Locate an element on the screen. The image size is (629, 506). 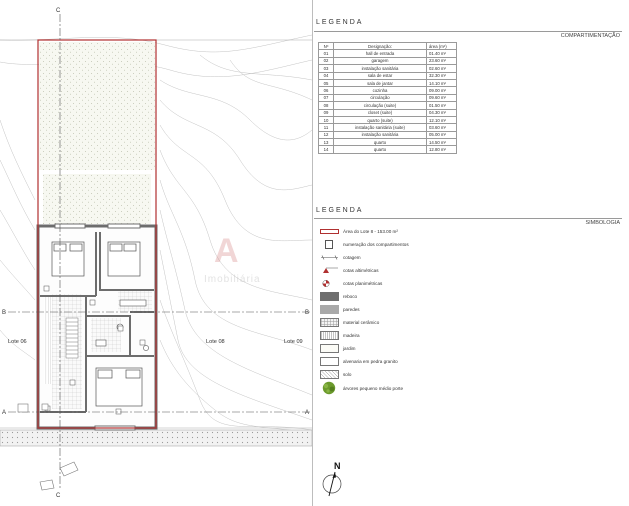
room-designation: quarto (suite) is located at coordinates (380, 120).